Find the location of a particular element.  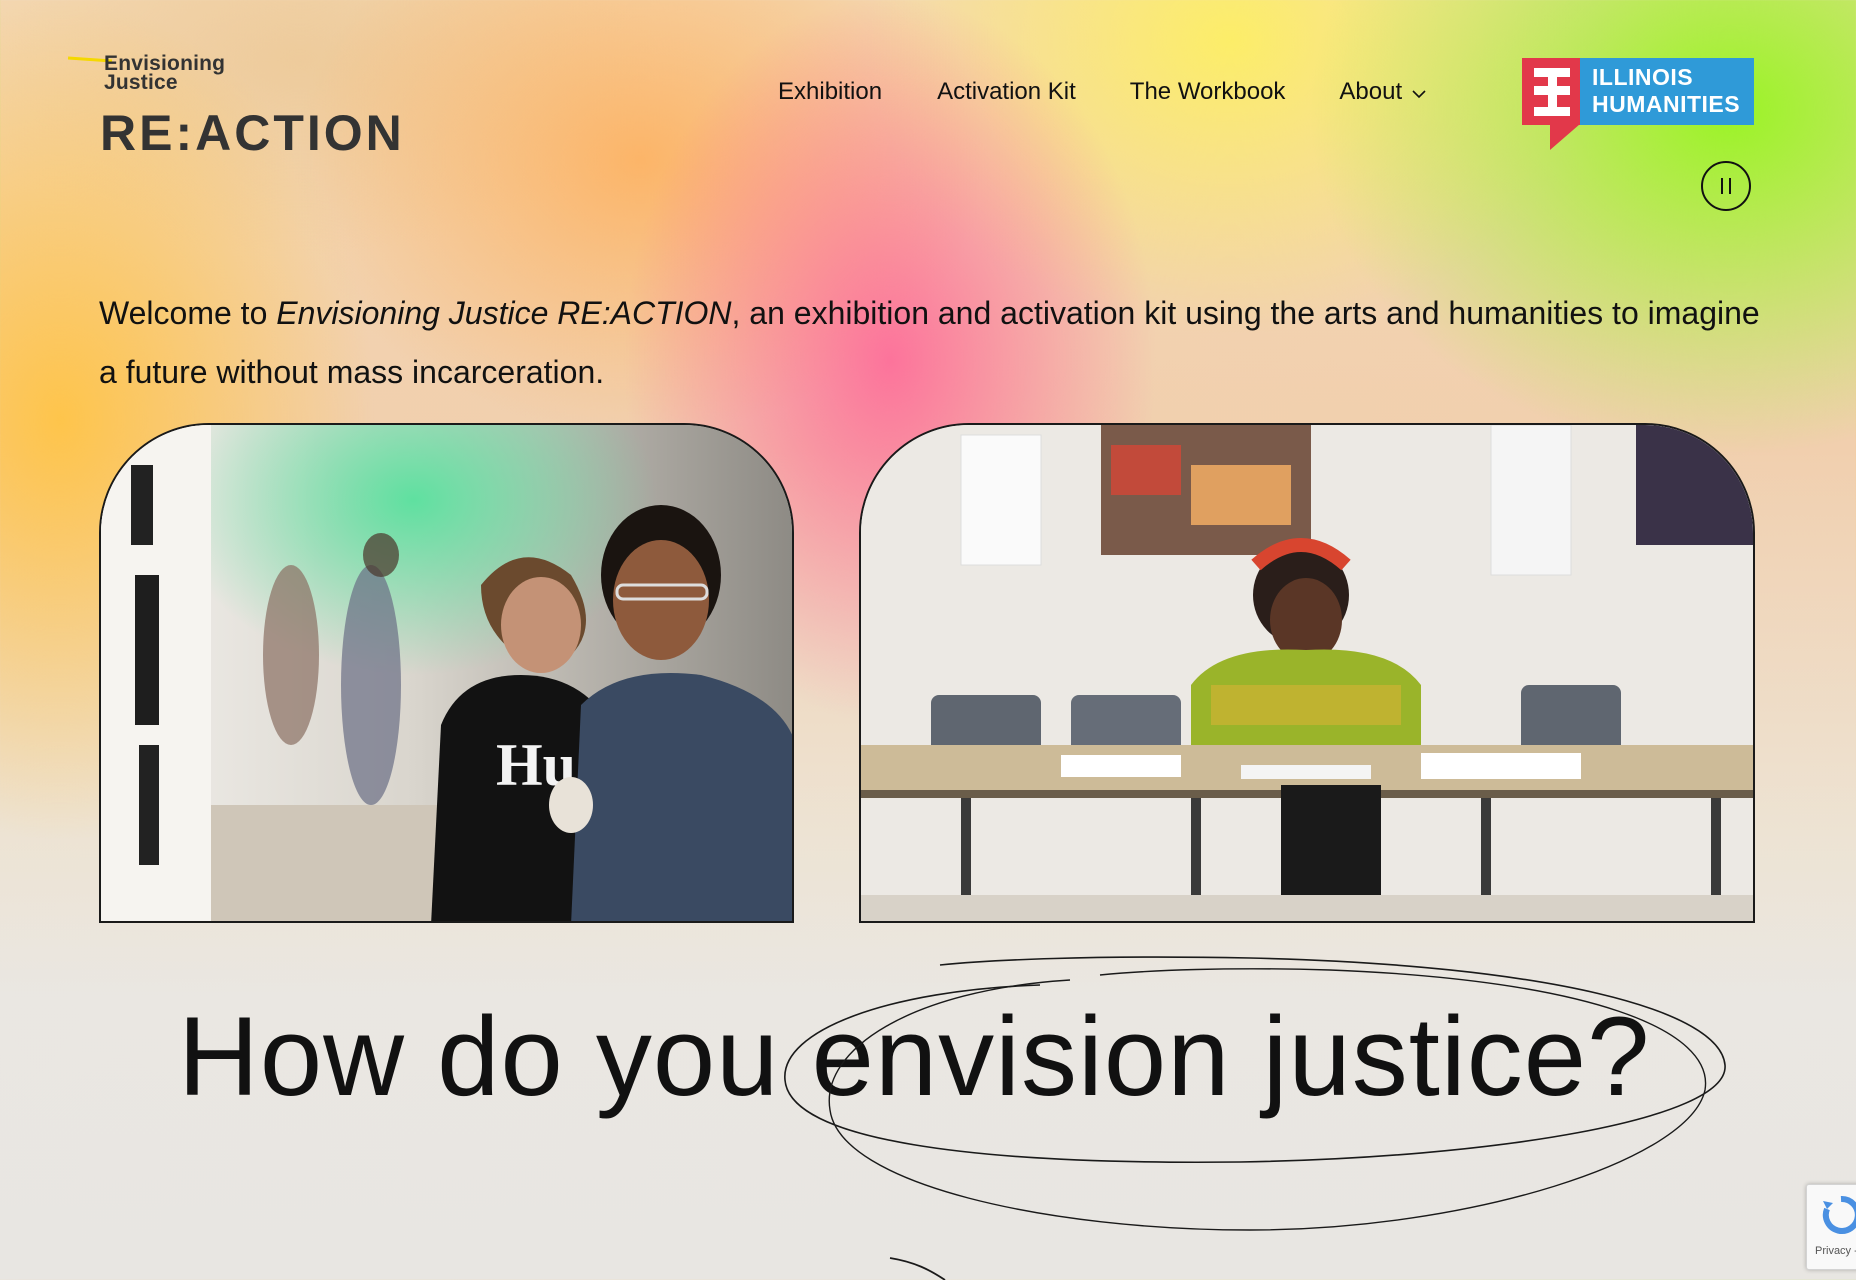

site-logo: Envisioning Justice RE:ACTION is located at coordinates (253, 107).